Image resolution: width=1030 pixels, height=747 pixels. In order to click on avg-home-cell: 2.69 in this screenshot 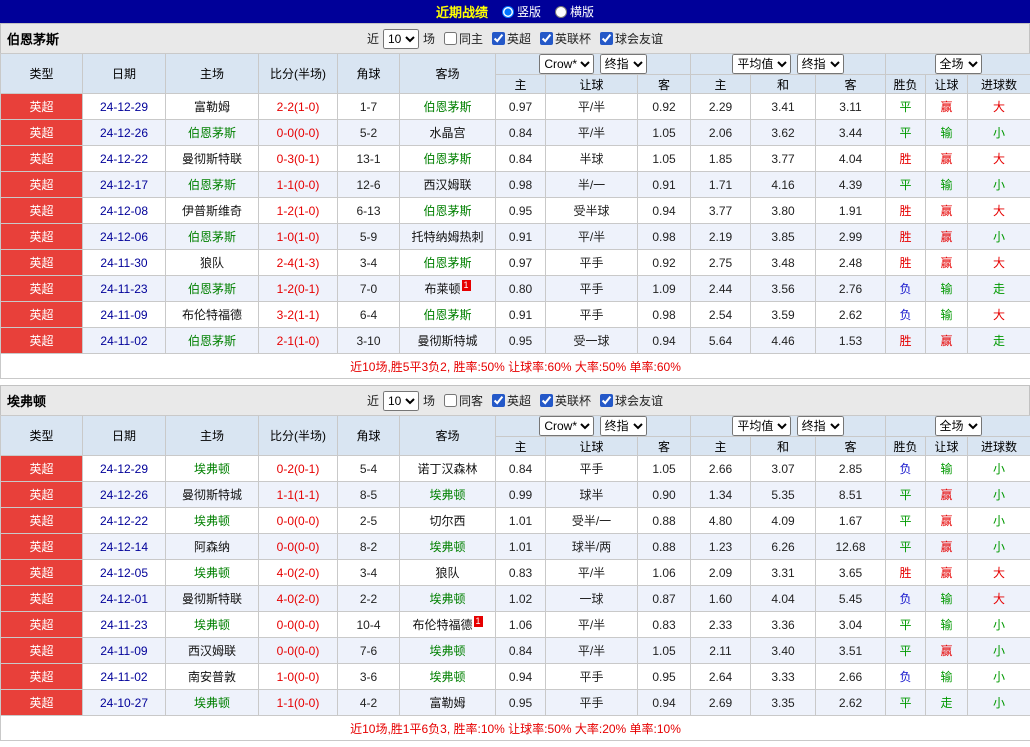, I will do `click(721, 703)`.